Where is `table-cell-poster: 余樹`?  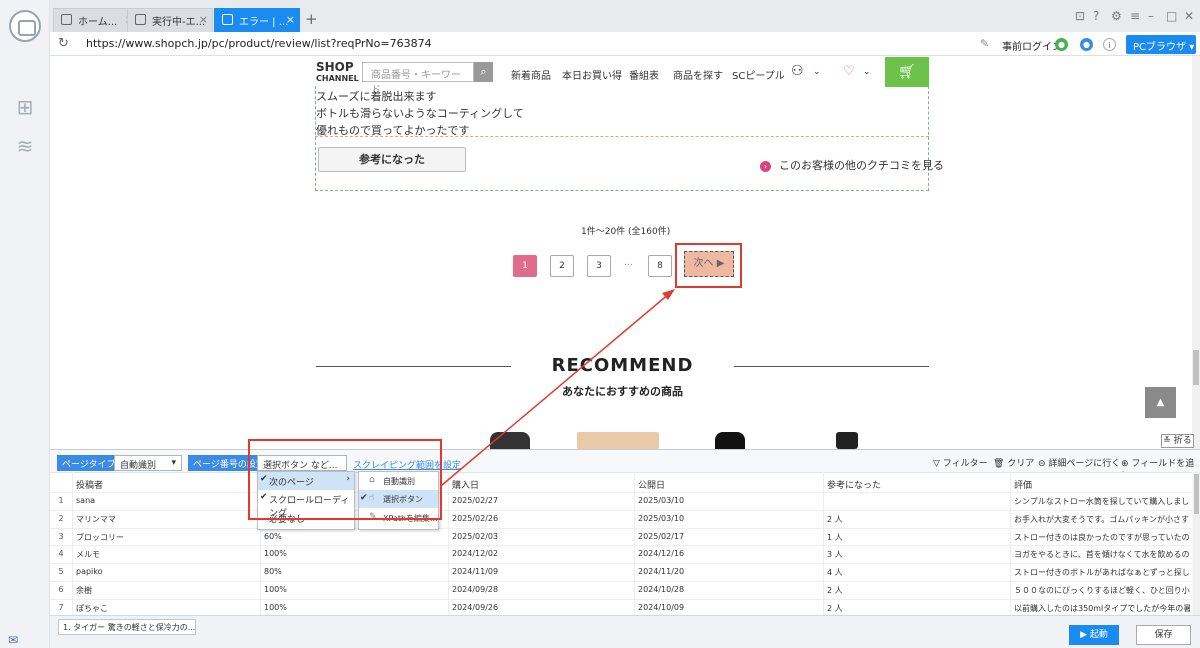 table-cell-poster: 余樹 is located at coordinates (166, 590).